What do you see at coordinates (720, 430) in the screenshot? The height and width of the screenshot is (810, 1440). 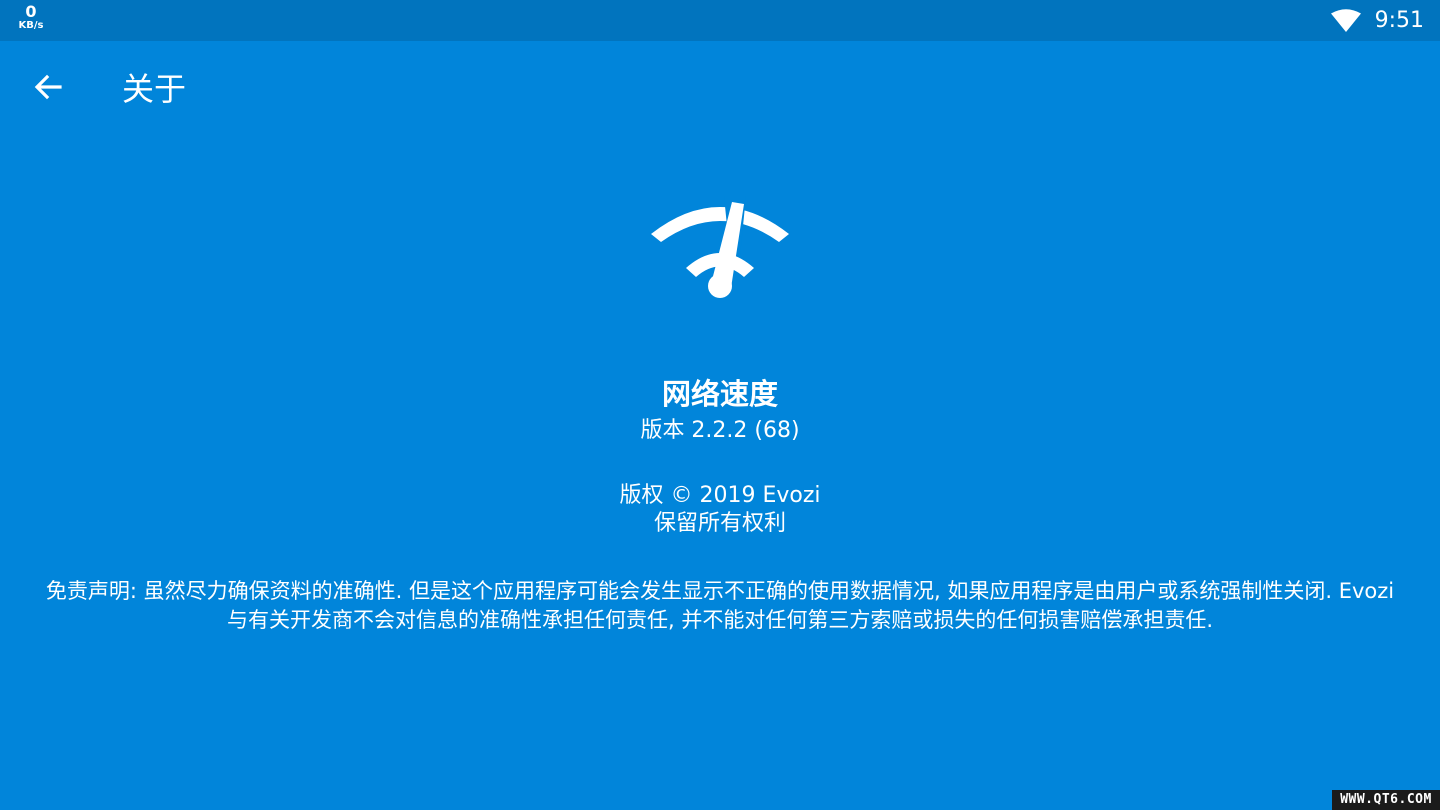 I see `app-version: 版本 2.2.2 (68)` at bounding box center [720, 430].